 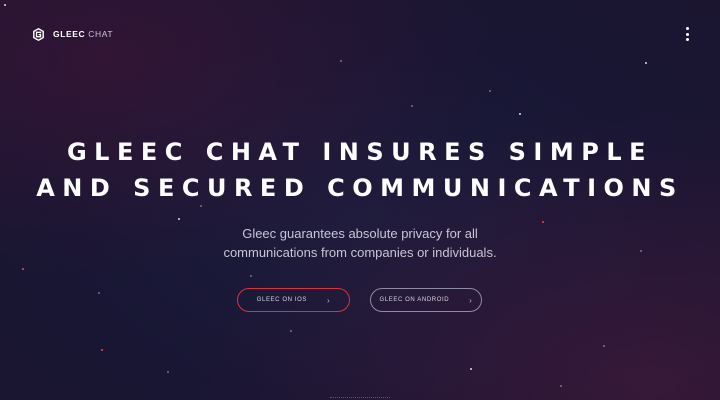 I want to click on vertical-dots-icon, so click(x=687, y=34).